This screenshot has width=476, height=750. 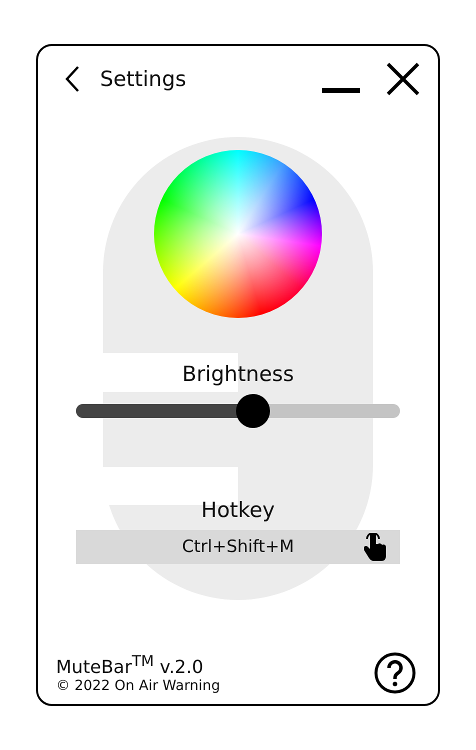 What do you see at coordinates (130, 665) in the screenshot?
I see `product-version: MuteBar$^{TM}$ v.2.0` at bounding box center [130, 665].